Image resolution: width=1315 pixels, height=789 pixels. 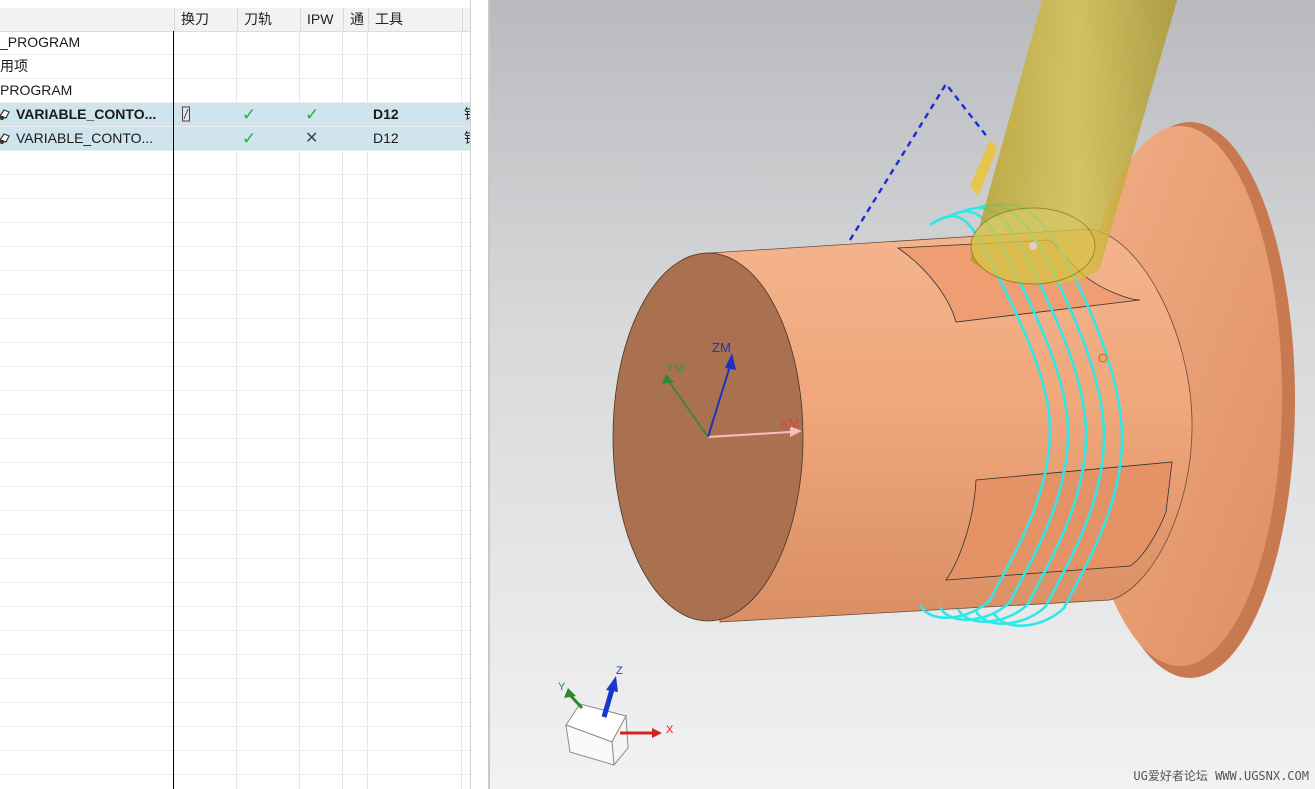 What do you see at coordinates (562, 687) in the screenshot?
I see `triad-y-label: Y` at bounding box center [562, 687].